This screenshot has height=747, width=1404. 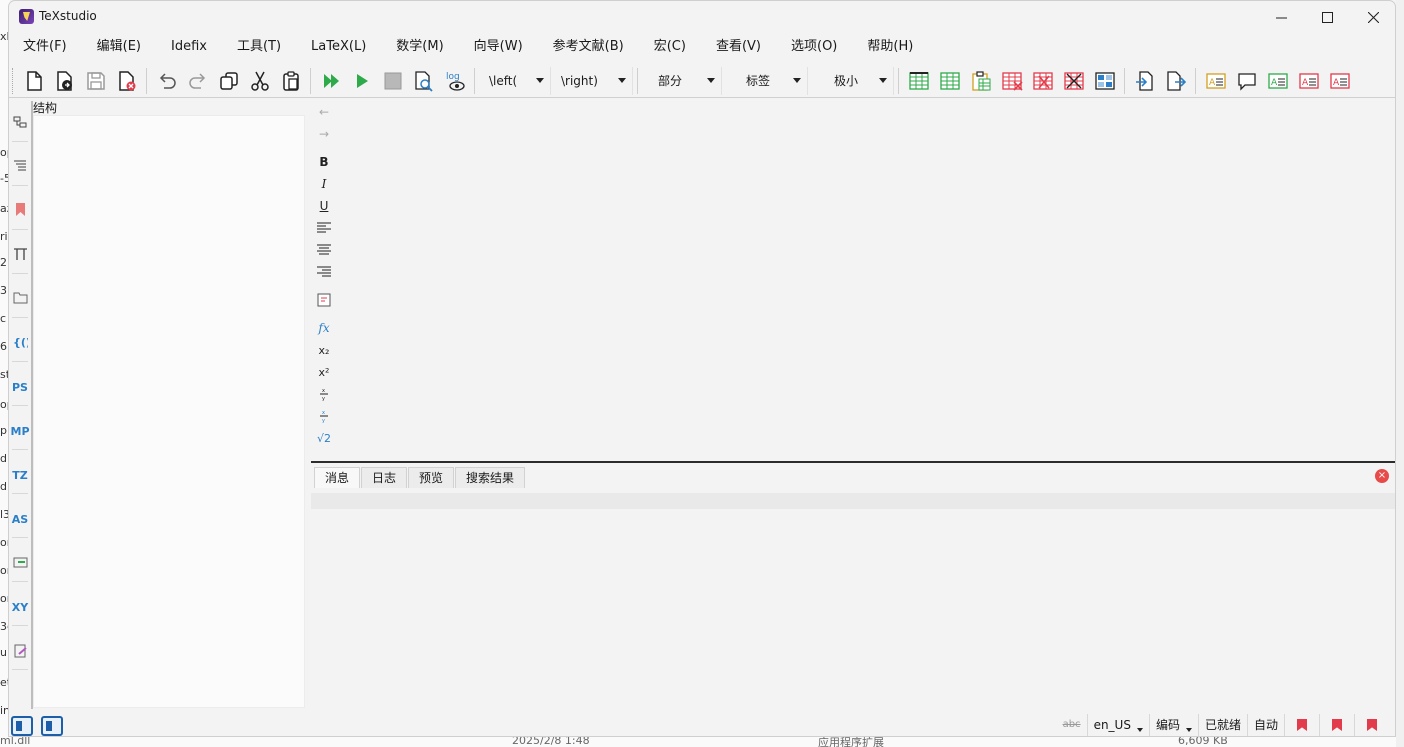 What do you see at coordinates (1339, 81) in the screenshot?
I see `text-box-red2-button: A` at bounding box center [1339, 81].